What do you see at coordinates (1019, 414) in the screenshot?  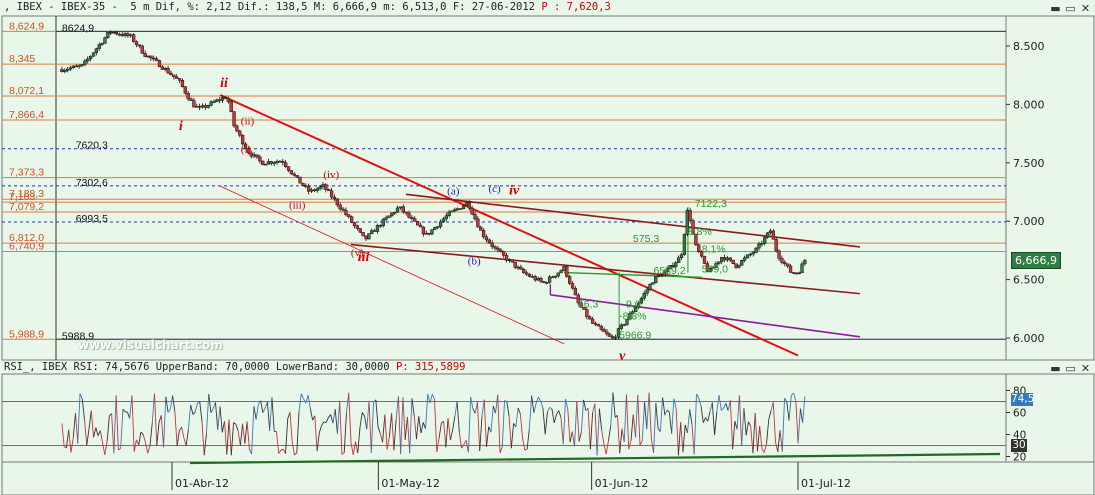 I see `rsi-tick-label: 60` at bounding box center [1019, 414].